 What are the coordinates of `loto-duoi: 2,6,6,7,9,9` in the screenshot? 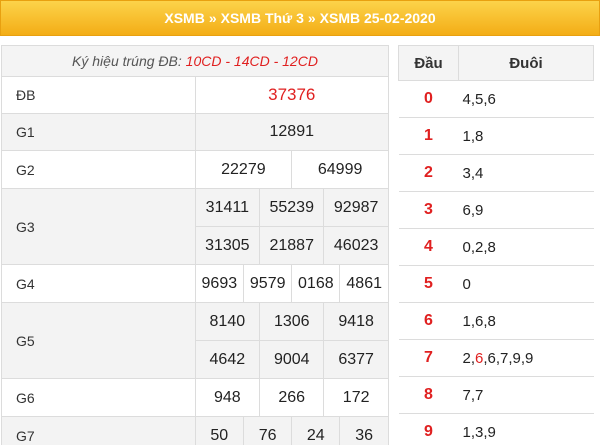 It's located at (526, 358).